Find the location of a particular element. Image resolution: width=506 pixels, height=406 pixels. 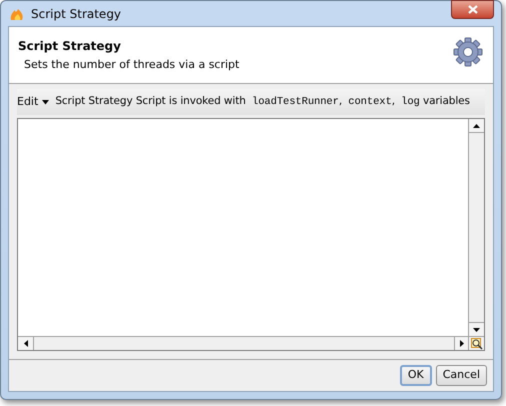

scroll-right-button is located at coordinates (461, 343).